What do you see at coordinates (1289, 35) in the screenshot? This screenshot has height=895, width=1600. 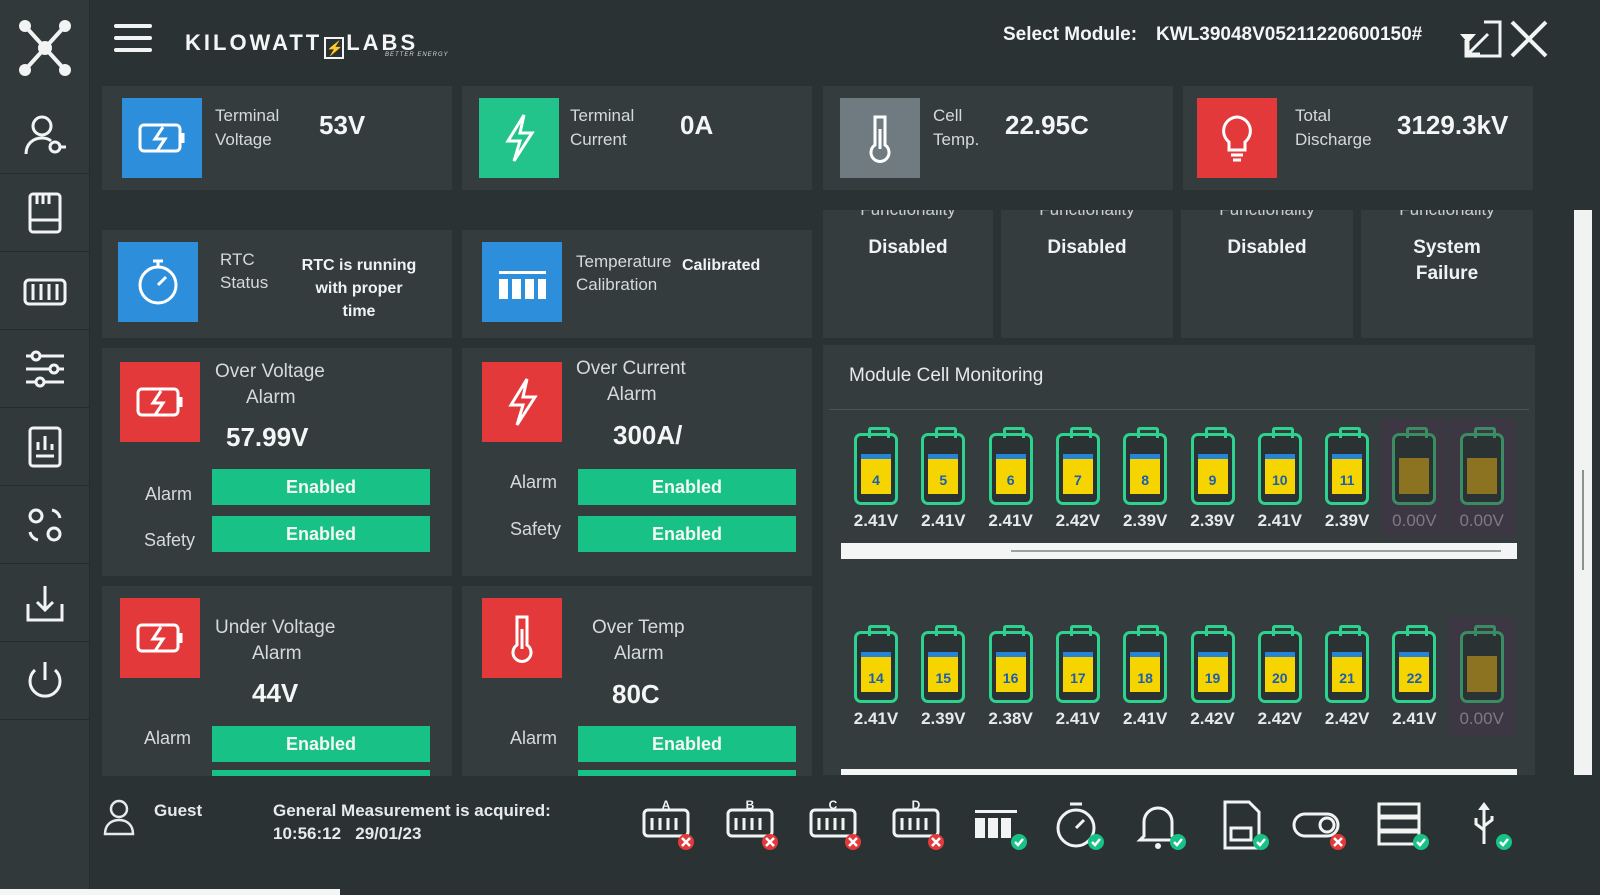 I see `module-select: KWL39048V05211220600150#` at bounding box center [1289, 35].